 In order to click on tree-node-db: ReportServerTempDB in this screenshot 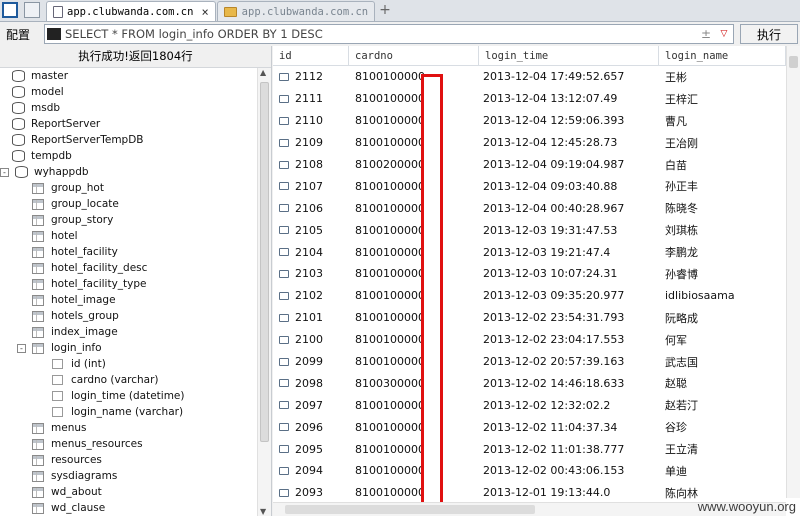, I will do `click(129, 140)`.